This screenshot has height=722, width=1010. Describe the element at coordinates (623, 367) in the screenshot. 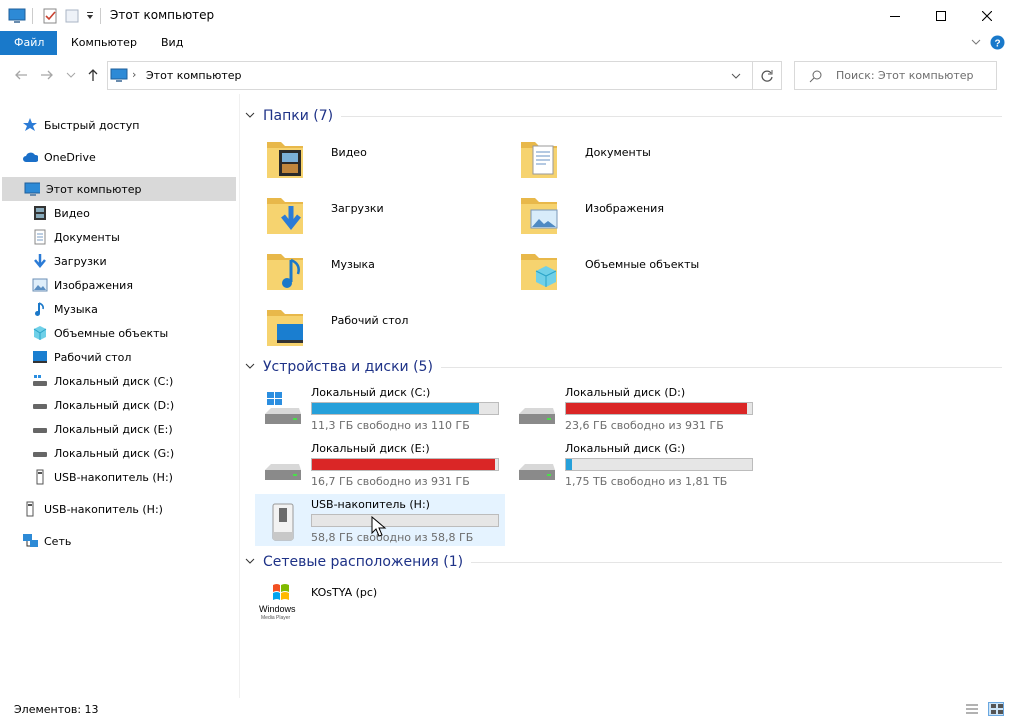

I see `group-header-drives: Устройства и диски (5)` at that location.